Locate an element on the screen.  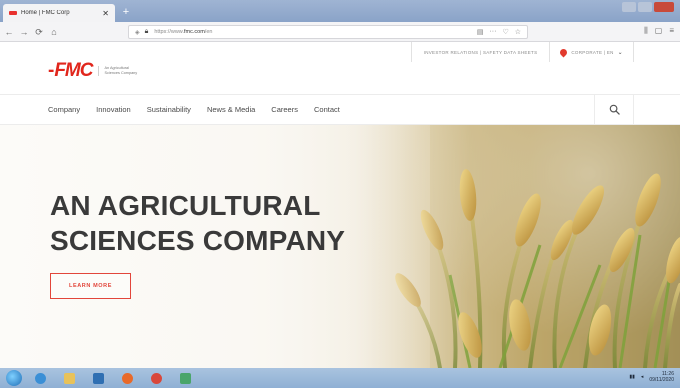
nav-item-company: Company is located at coordinates (64, 109).